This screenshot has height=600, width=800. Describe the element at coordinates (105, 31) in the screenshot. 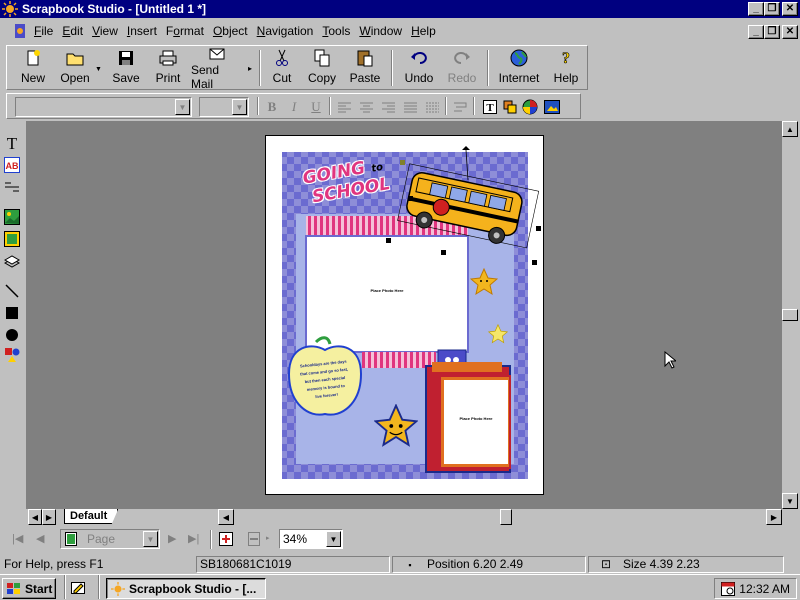

I see `menu-view: View` at that location.